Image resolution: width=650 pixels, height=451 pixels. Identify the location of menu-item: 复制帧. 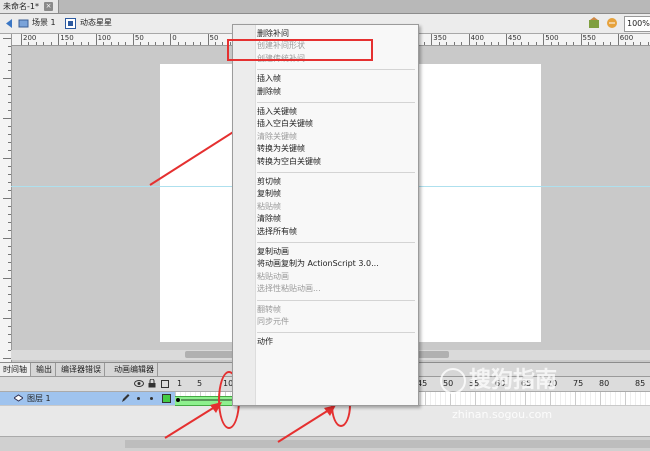
(269, 194).